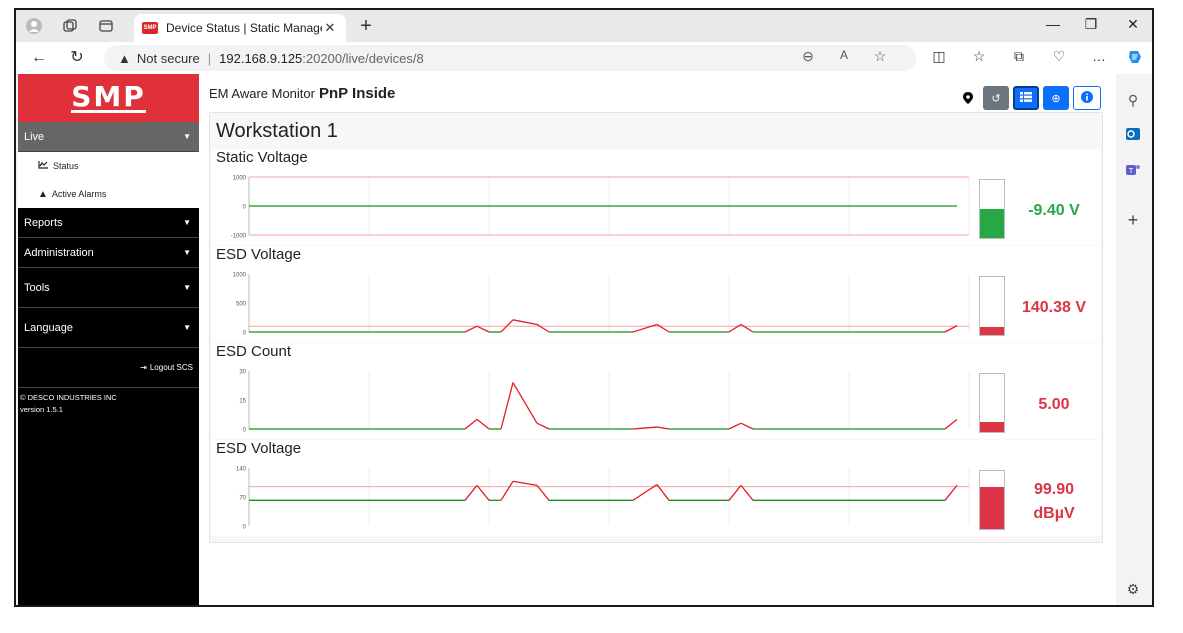  Describe the element at coordinates (1135, 58) in the screenshot. I see `copilot-icon` at that location.